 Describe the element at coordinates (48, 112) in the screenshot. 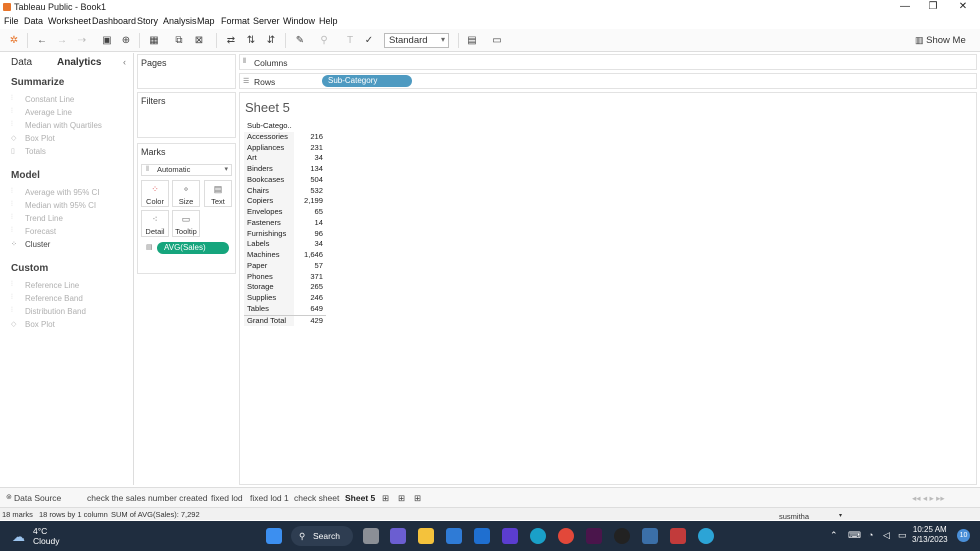

I see `item-average-line: Average Line` at that location.